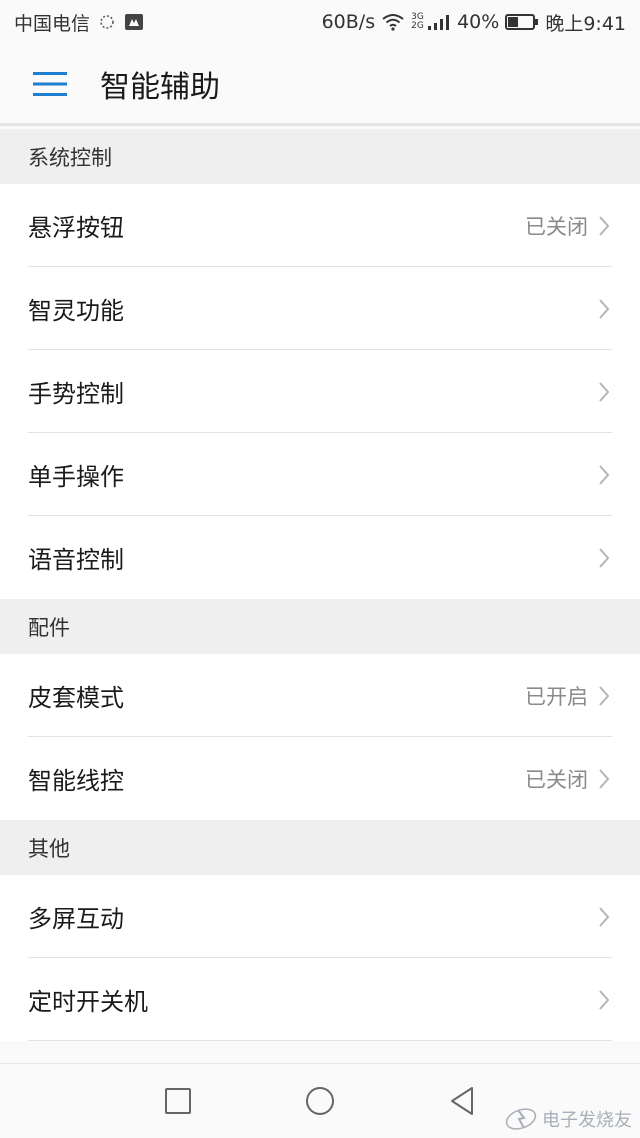  Describe the element at coordinates (320, 999) in the screenshot. I see `setting-scheduled-power: 定时开关机` at that location.